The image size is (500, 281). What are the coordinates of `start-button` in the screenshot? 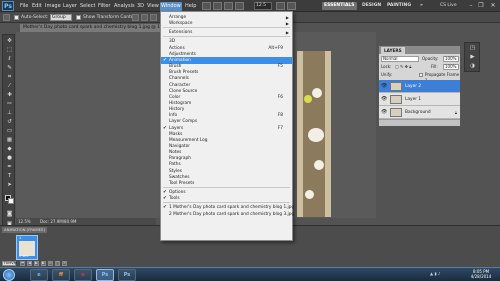 It's located at (9, 275).